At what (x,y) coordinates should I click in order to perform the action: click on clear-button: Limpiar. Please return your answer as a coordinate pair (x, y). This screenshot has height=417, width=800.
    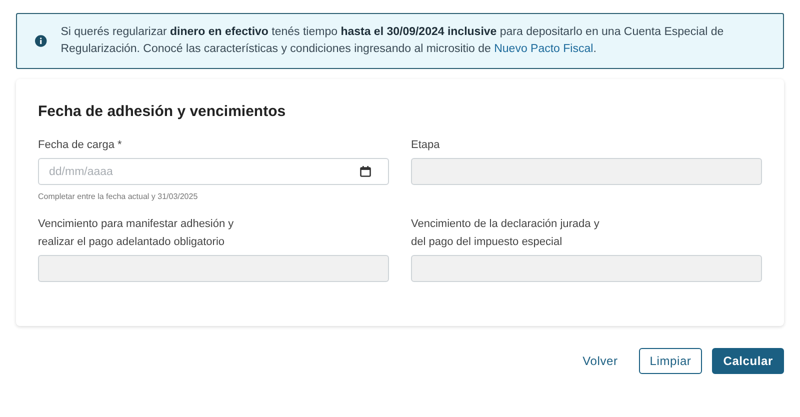
    Looking at the image, I should click on (670, 361).